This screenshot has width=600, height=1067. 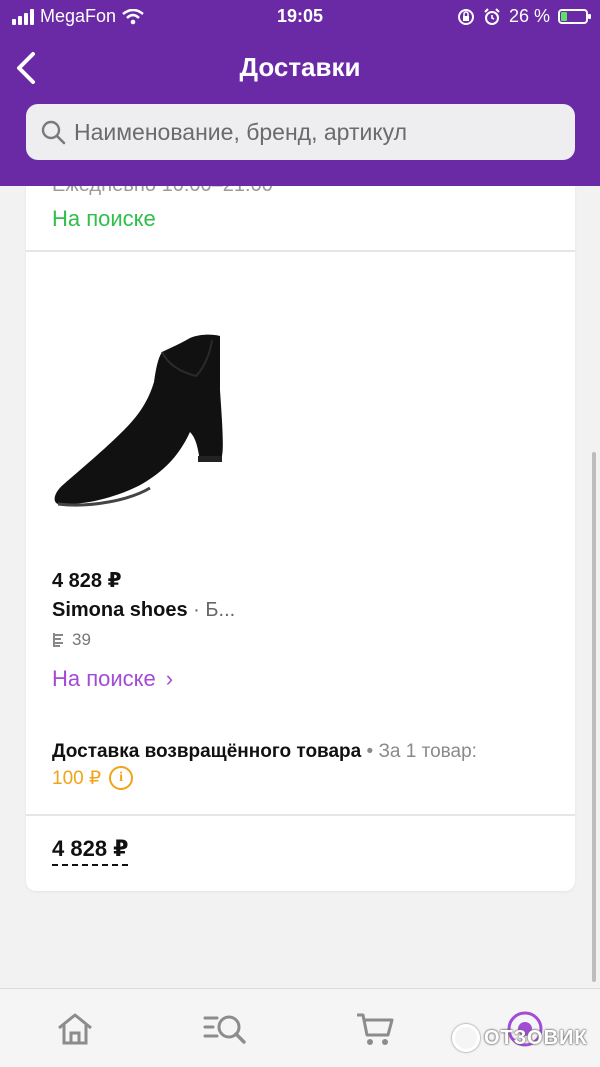 I want to click on product-status-label: На поиске, so click(x=104, y=678).